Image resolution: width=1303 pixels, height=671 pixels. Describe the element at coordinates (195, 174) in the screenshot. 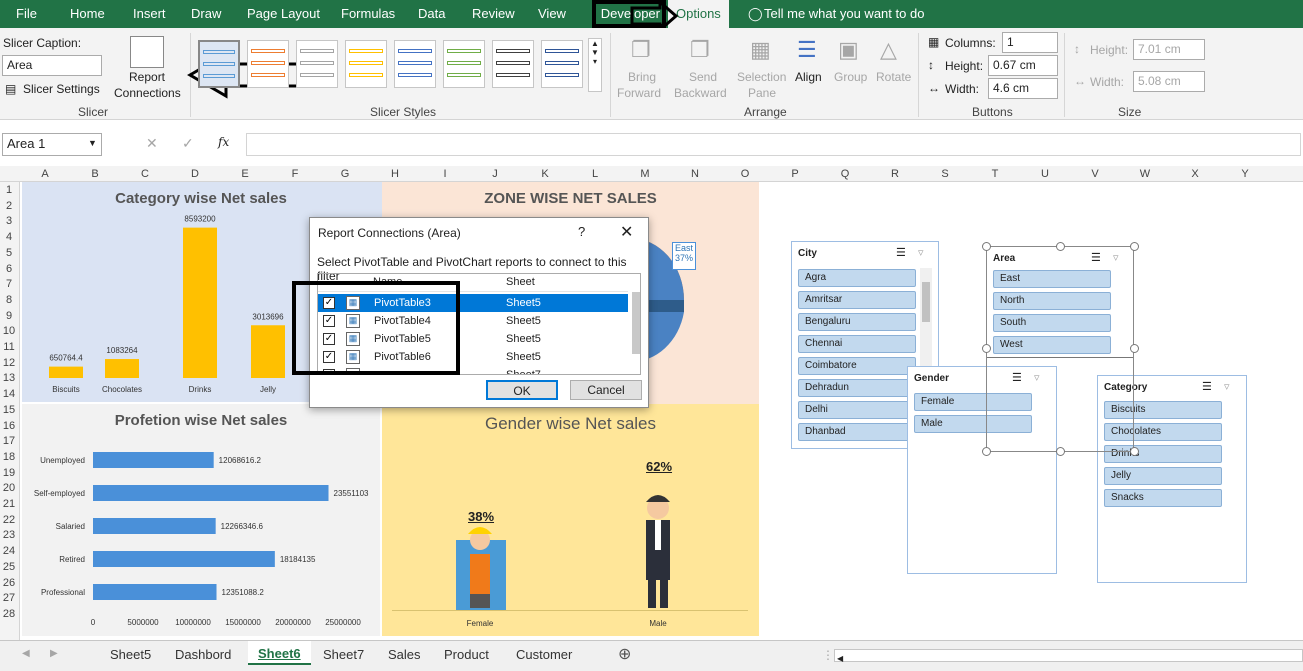

I see `column-header: D` at that location.